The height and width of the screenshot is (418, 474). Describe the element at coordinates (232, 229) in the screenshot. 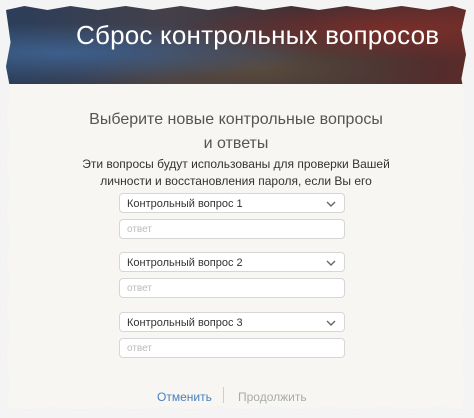

I see `security-answer-1-input: ответ` at that location.